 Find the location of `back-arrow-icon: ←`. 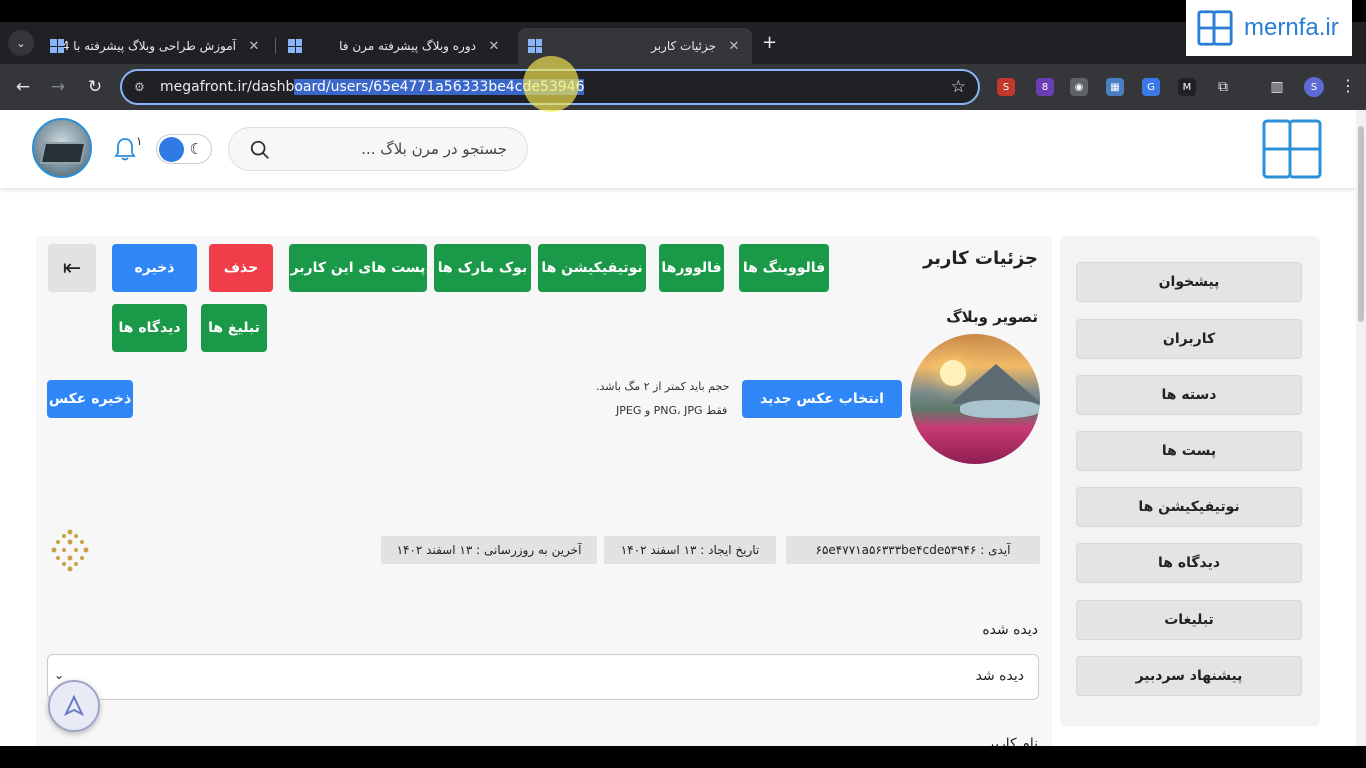

back-arrow-icon: ← is located at coordinates (23, 87).